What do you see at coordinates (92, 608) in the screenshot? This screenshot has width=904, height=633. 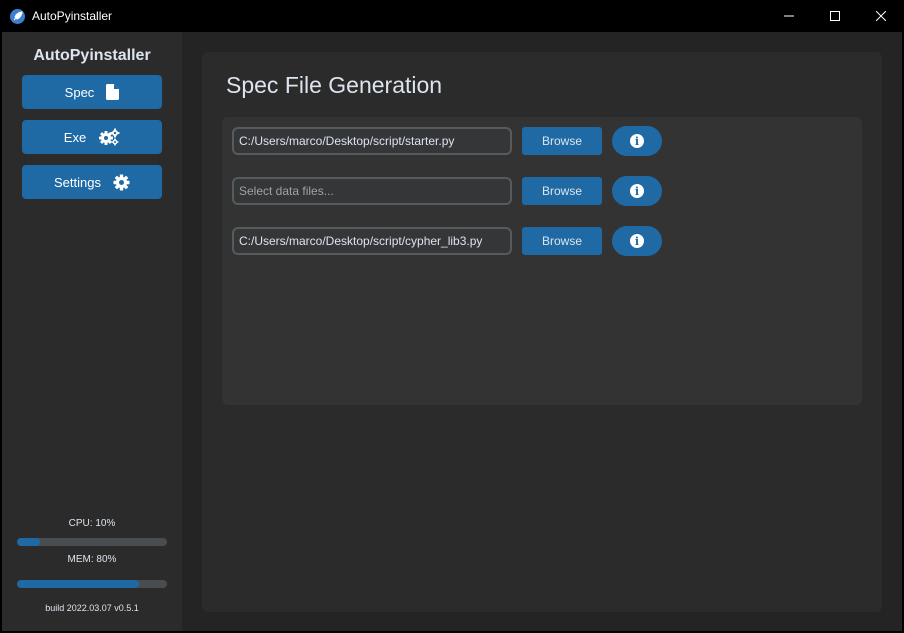 I see `build-version: build 2022.03.07 v0.5.1` at bounding box center [92, 608].